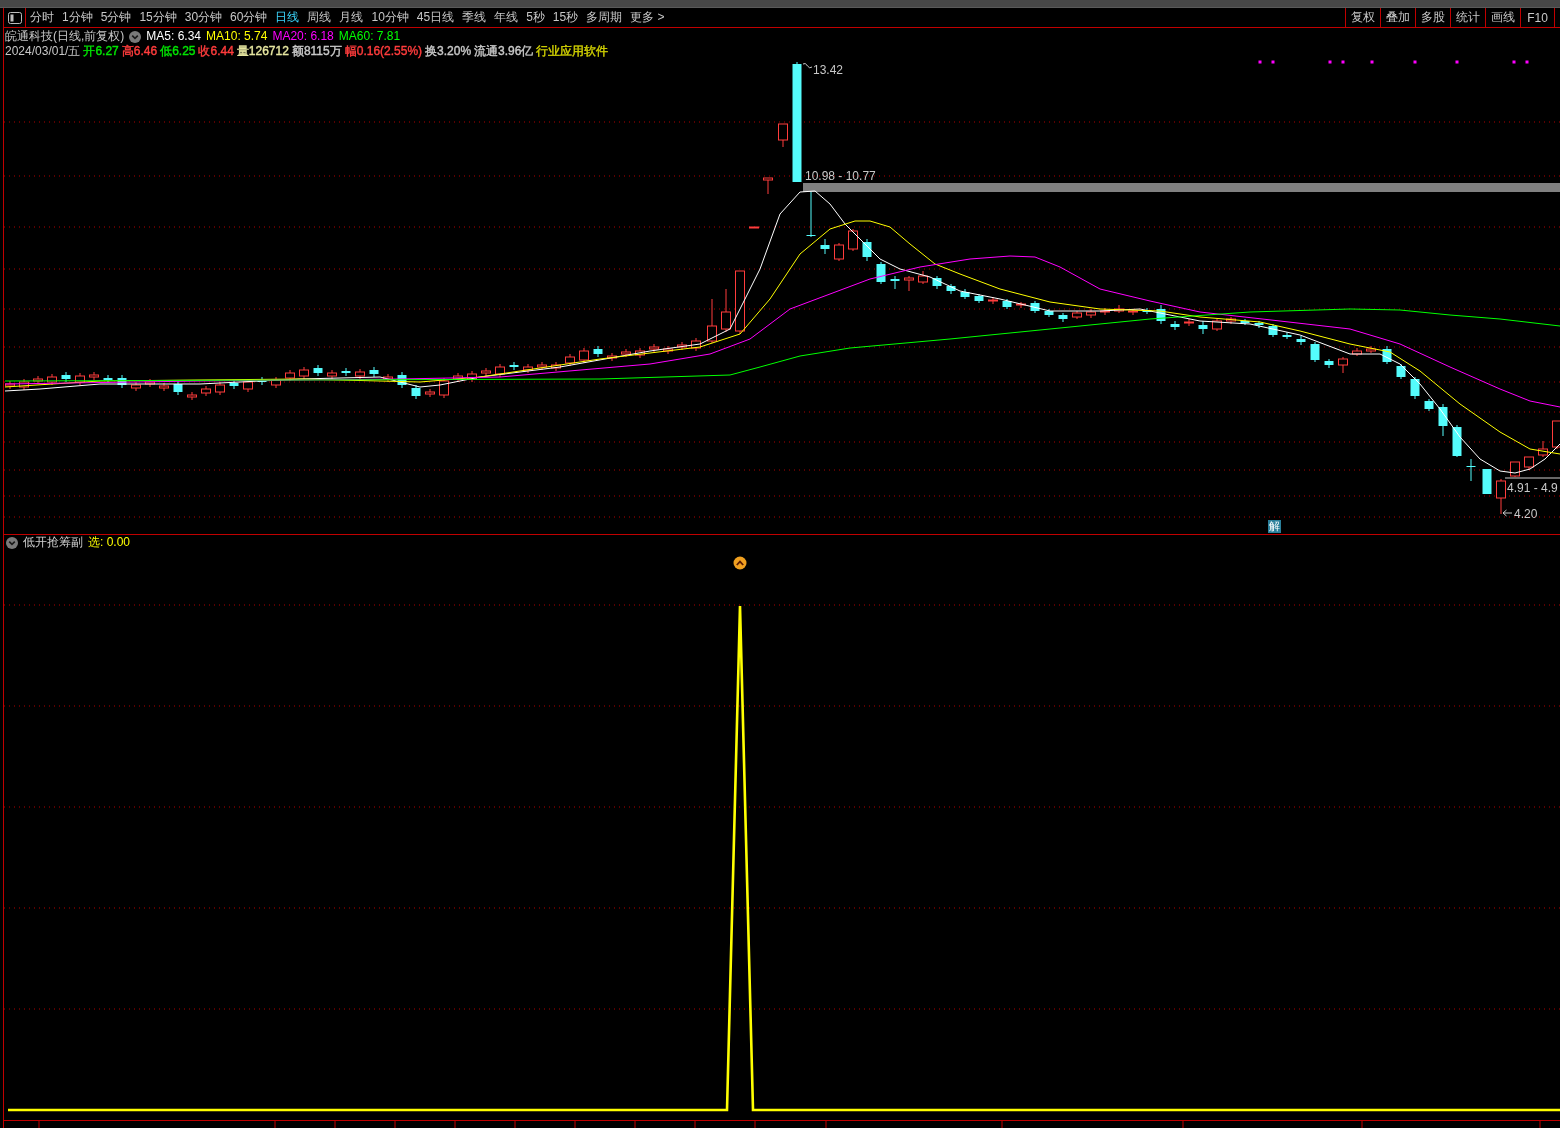 Image resolution: width=1560 pixels, height=1128 pixels. I want to click on period-tab: 1分钟, so click(77, 17).